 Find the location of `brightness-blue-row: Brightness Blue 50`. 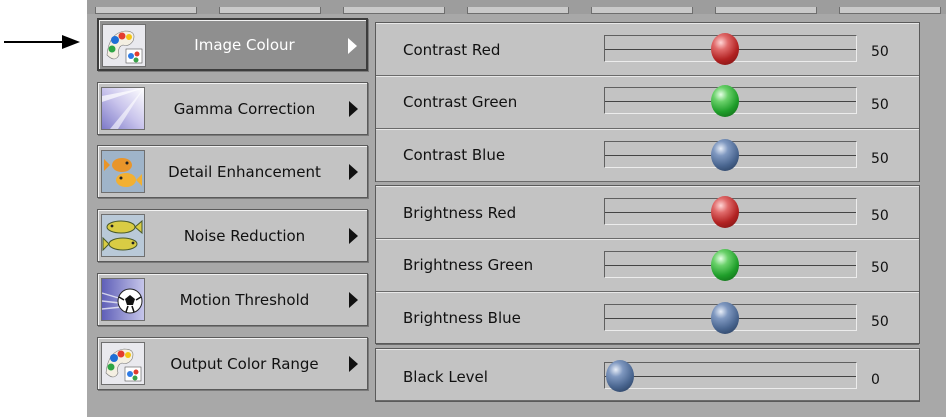

brightness-blue-row: Brightness Blue 50 is located at coordinates (647, 318).